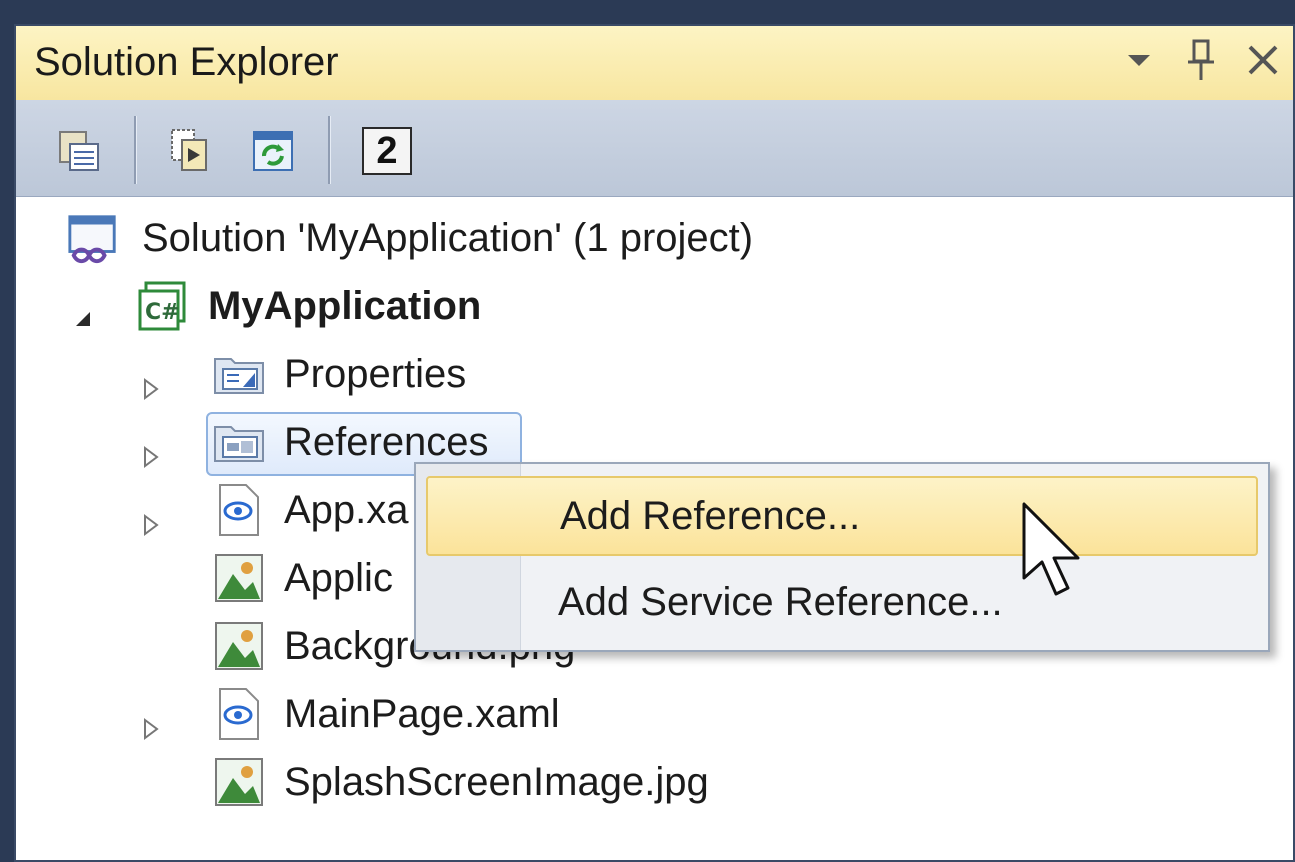  Describe the element at coordinates (1139, 60) in the screenshot. I see `dropdown-icon` at that location.